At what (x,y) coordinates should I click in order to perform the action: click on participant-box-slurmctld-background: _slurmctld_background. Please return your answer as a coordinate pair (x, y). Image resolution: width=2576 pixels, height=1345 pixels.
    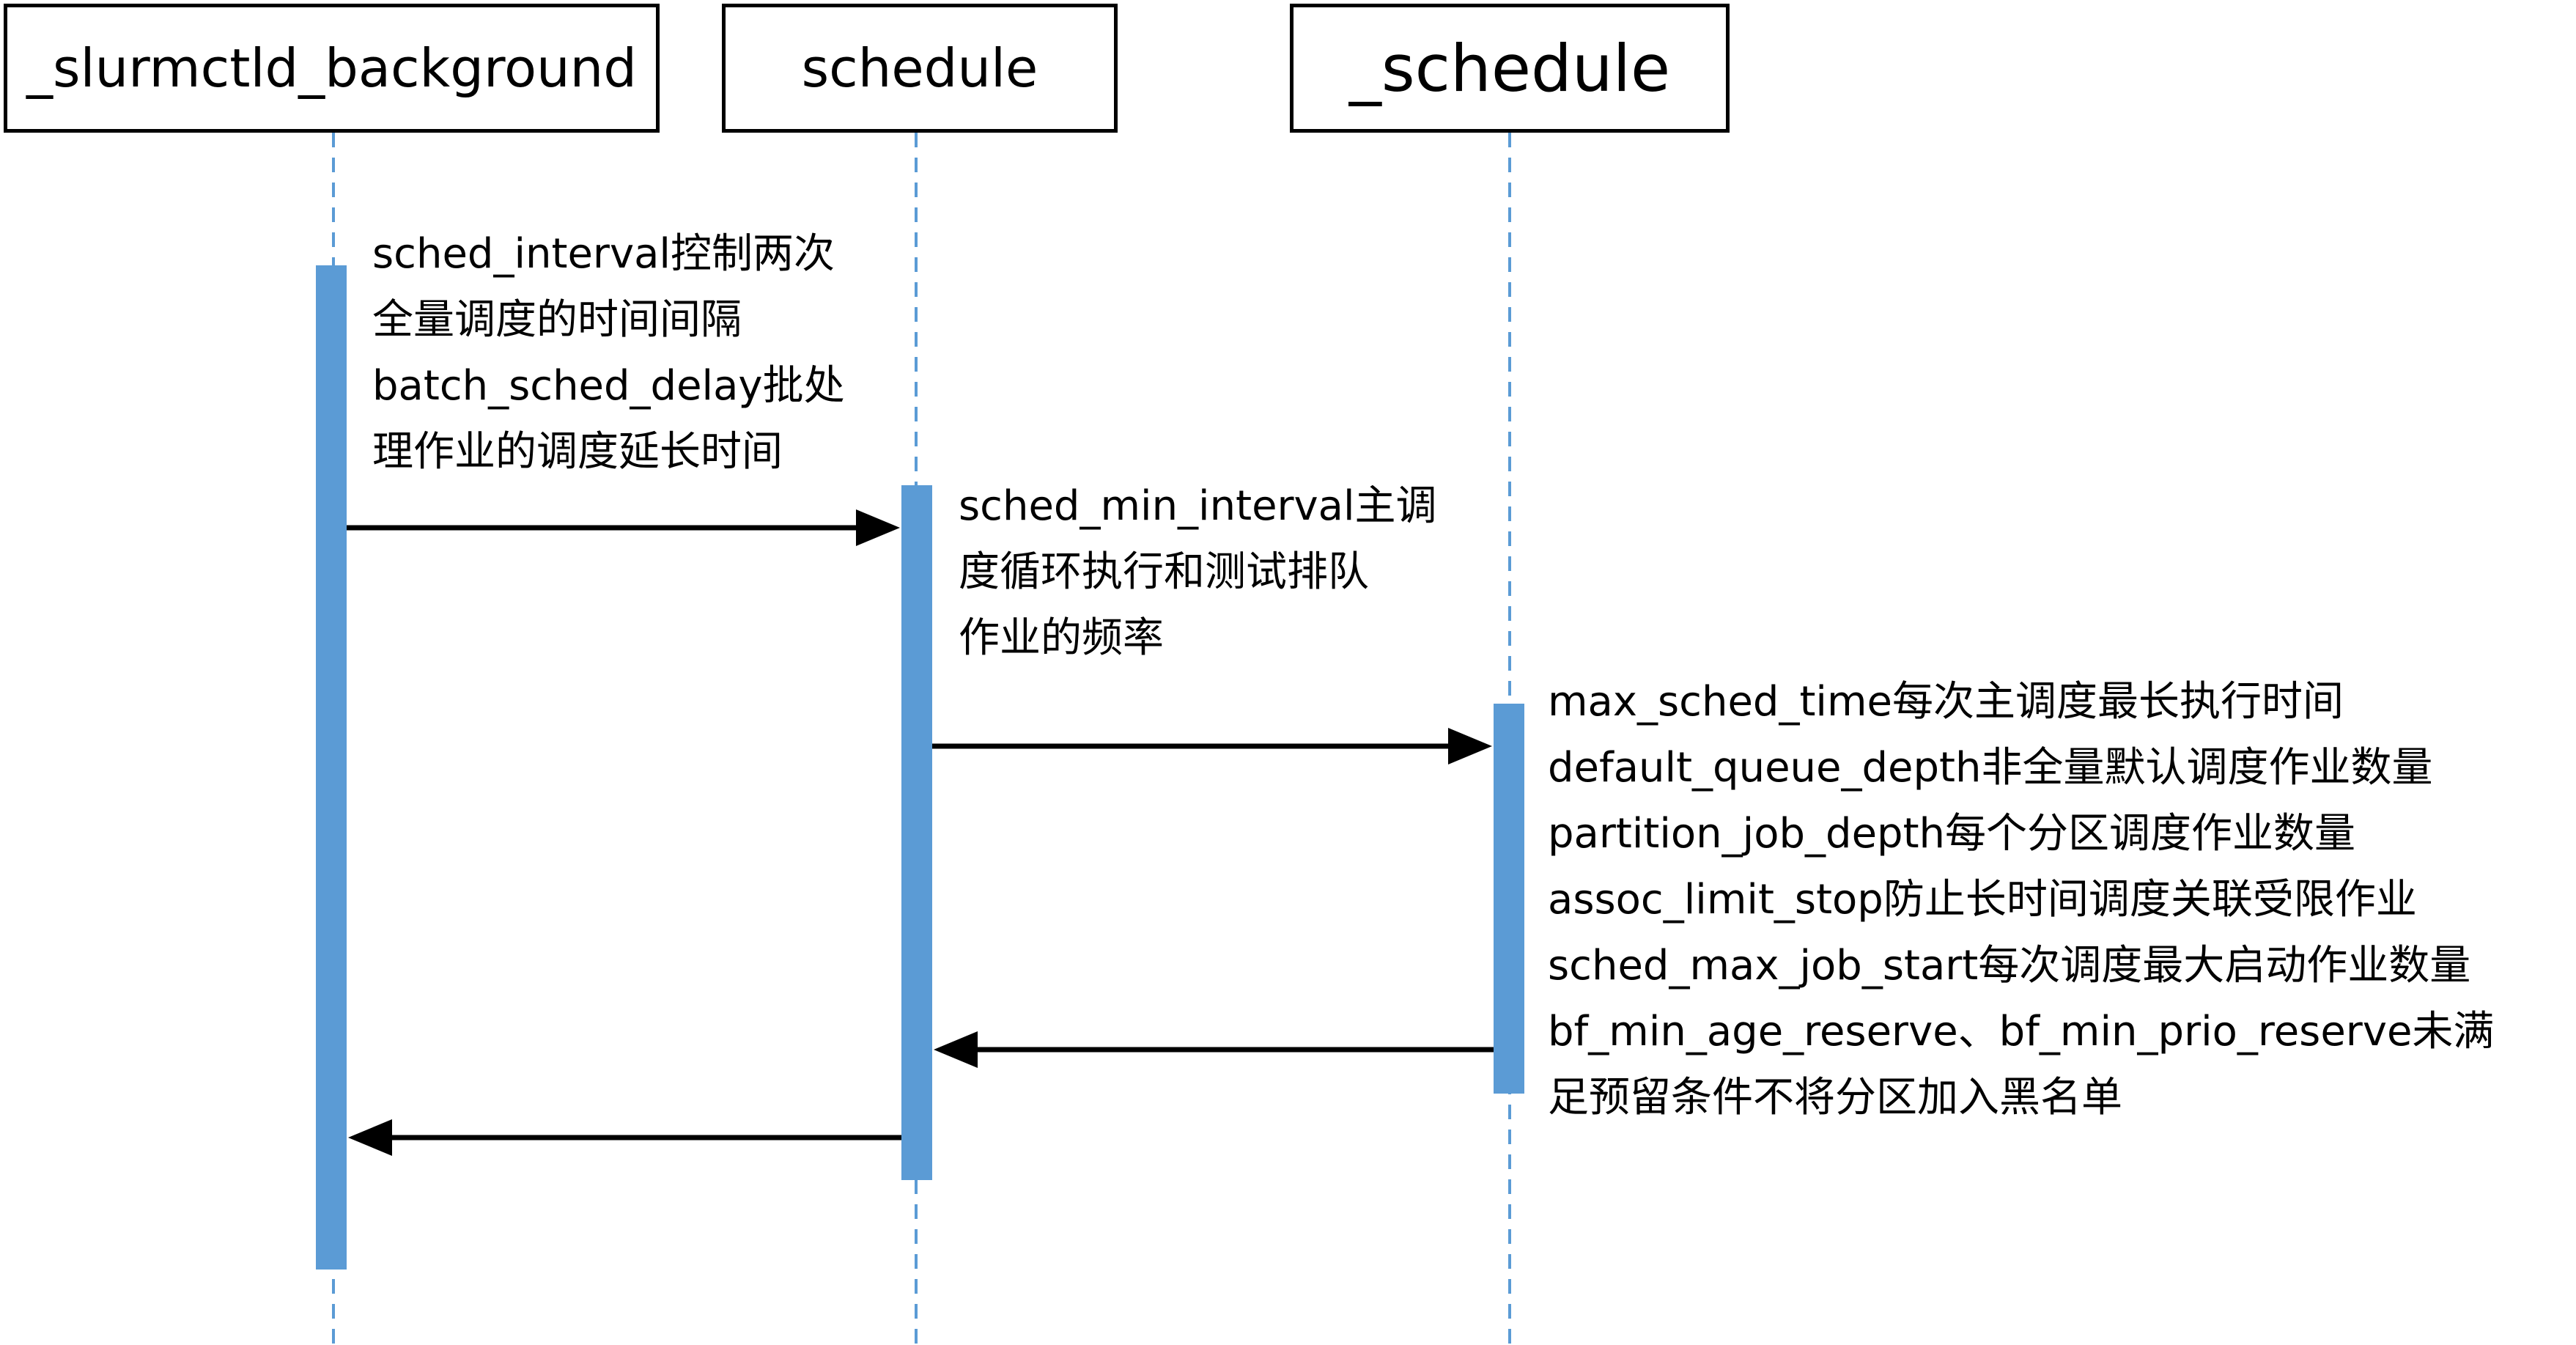
    Looking at the image, I should click on (332, 69).